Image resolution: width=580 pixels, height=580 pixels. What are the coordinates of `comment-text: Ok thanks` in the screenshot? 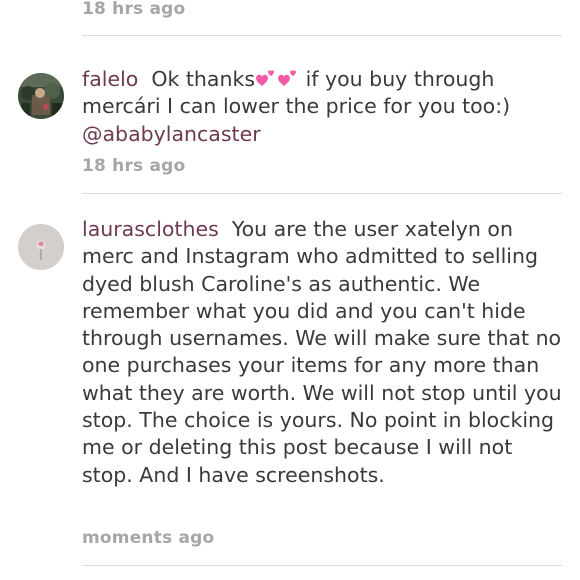 It's located at (203, 79).